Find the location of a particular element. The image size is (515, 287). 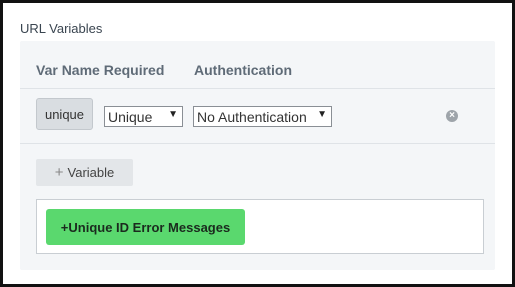

header-var-name: Var Name is located at coordinates (68, 70).